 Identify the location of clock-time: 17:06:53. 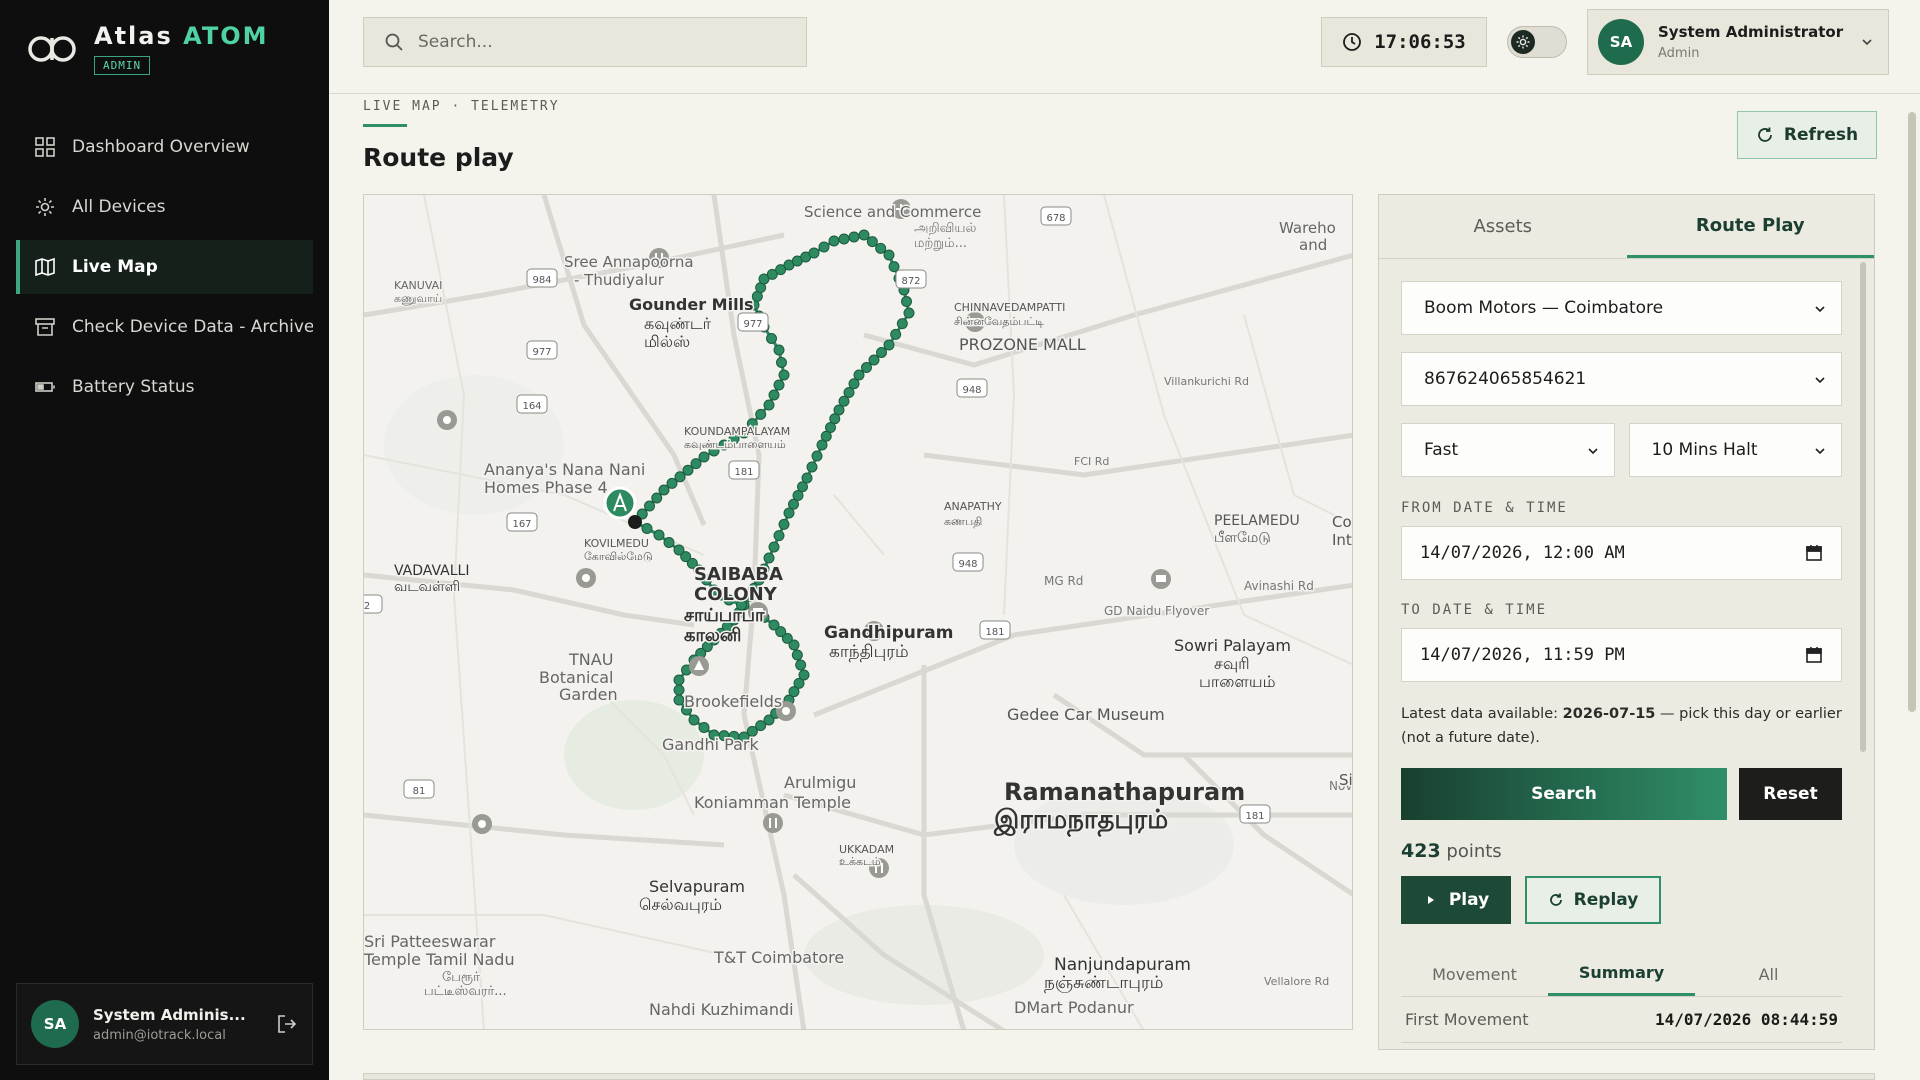
(1420, 42).